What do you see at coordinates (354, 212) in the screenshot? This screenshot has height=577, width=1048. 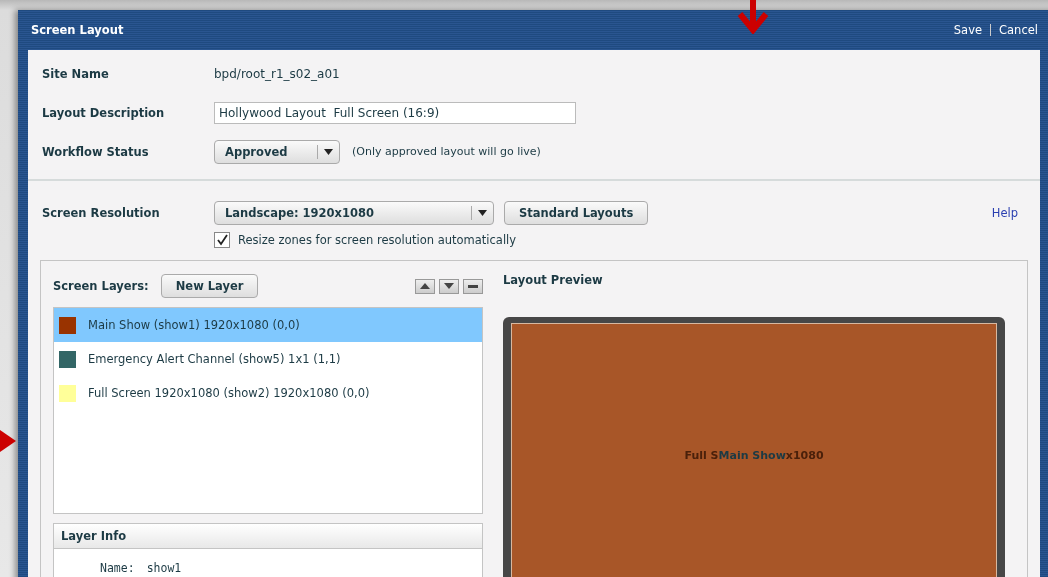 I see `resolution-dropdown: Landscape: 1920x1080` at bounding box center [354, 212].